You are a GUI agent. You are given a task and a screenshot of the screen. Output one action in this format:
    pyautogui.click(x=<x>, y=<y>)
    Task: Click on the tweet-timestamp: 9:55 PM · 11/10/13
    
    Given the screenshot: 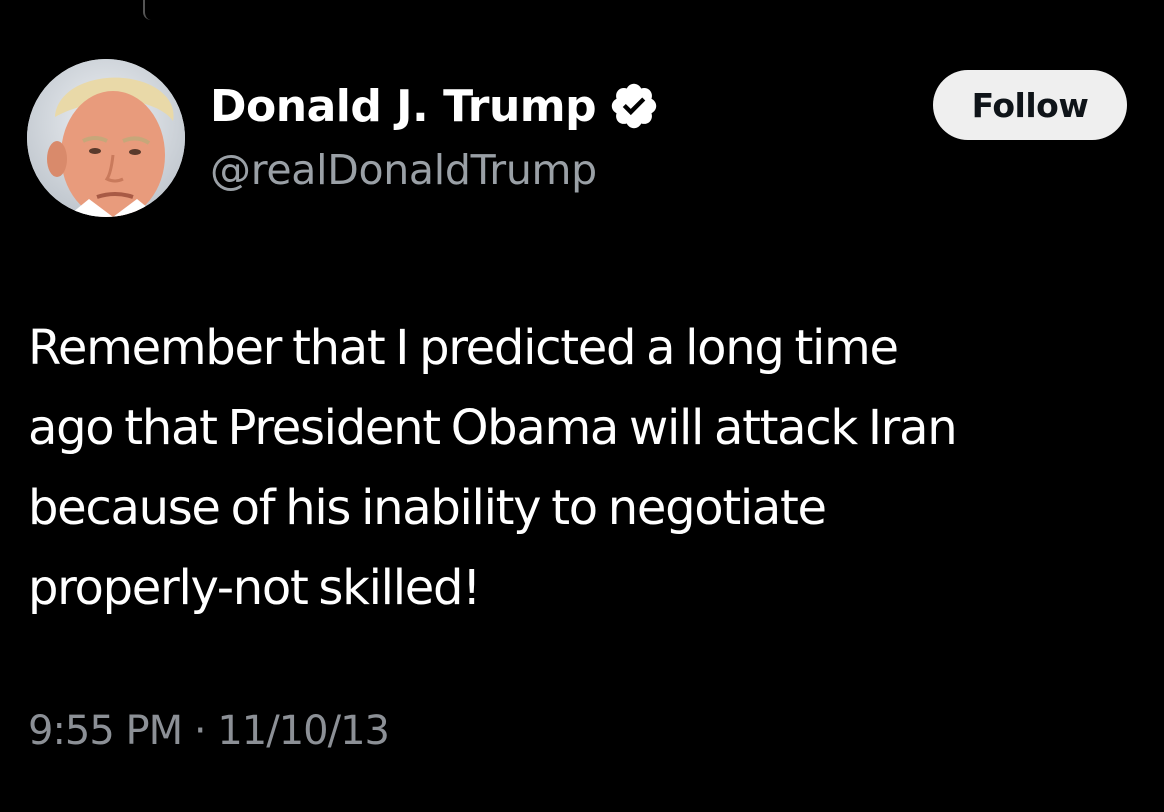 What is the action you would take?
    pyautogui.click(x=209, y=731)
    